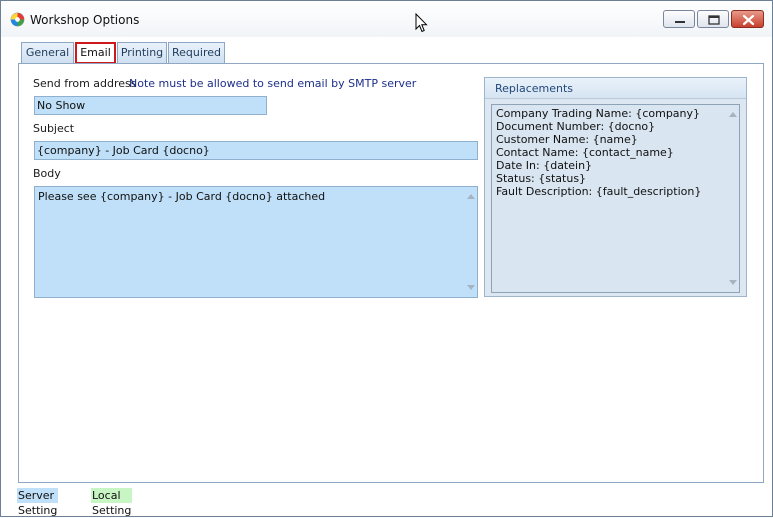  What do you see at coordinates (47, 173) in the screenshot?
I see `body-label: Body` at bounding box center [47, 173].